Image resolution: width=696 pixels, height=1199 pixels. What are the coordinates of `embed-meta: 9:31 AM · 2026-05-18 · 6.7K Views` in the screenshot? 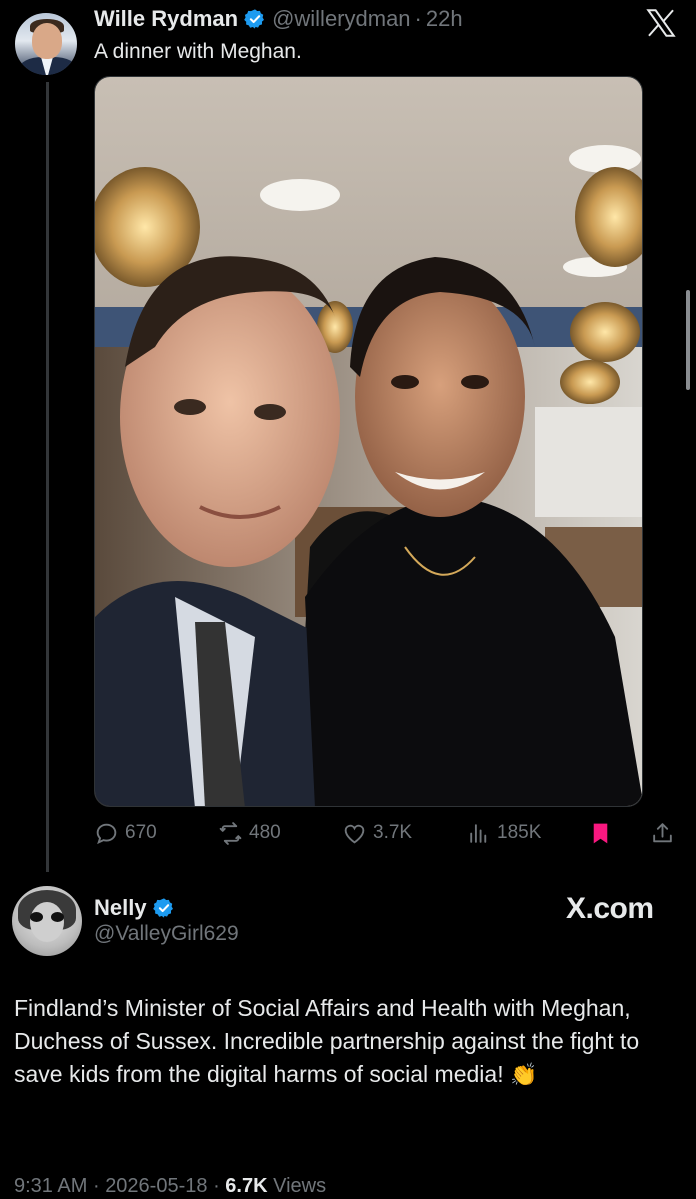 It's located at (170, 1186).